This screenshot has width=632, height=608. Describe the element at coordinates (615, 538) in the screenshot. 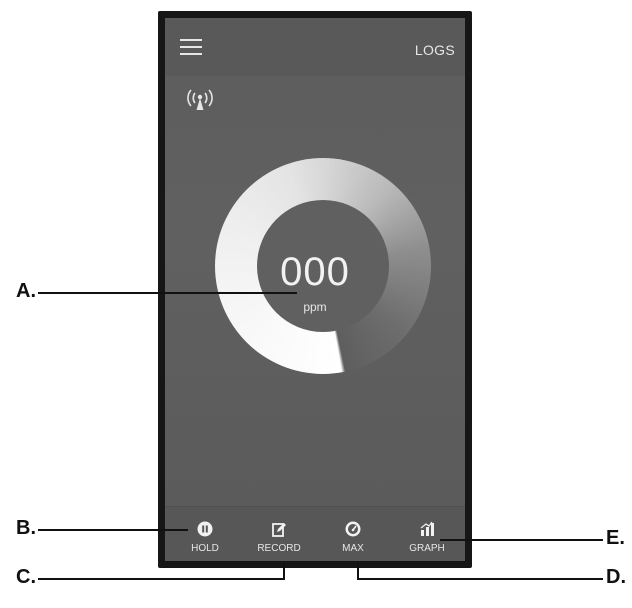

I see `callout-e: E.` at that location.